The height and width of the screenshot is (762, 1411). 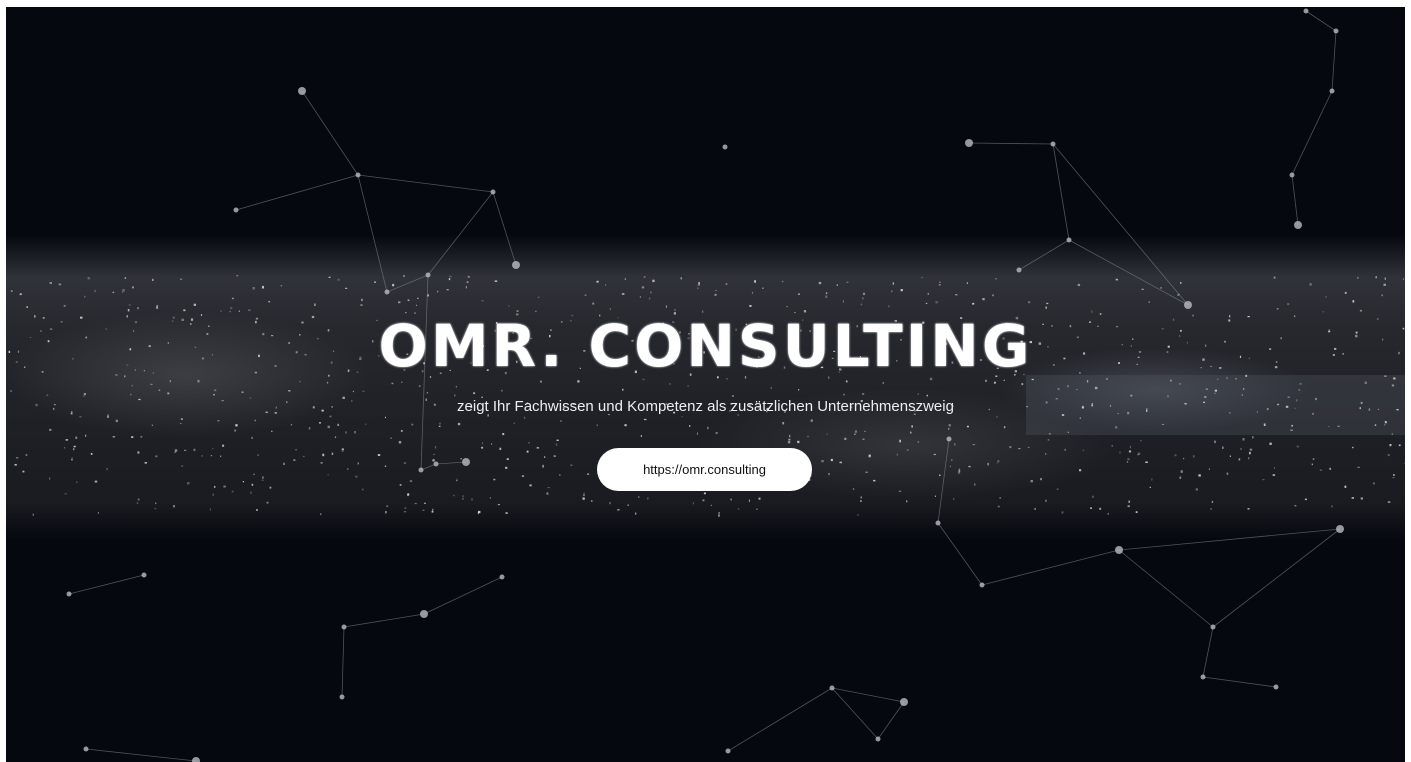 I want to click on hero-title: OMR. CONSULTING, so click(x=705, y=346).